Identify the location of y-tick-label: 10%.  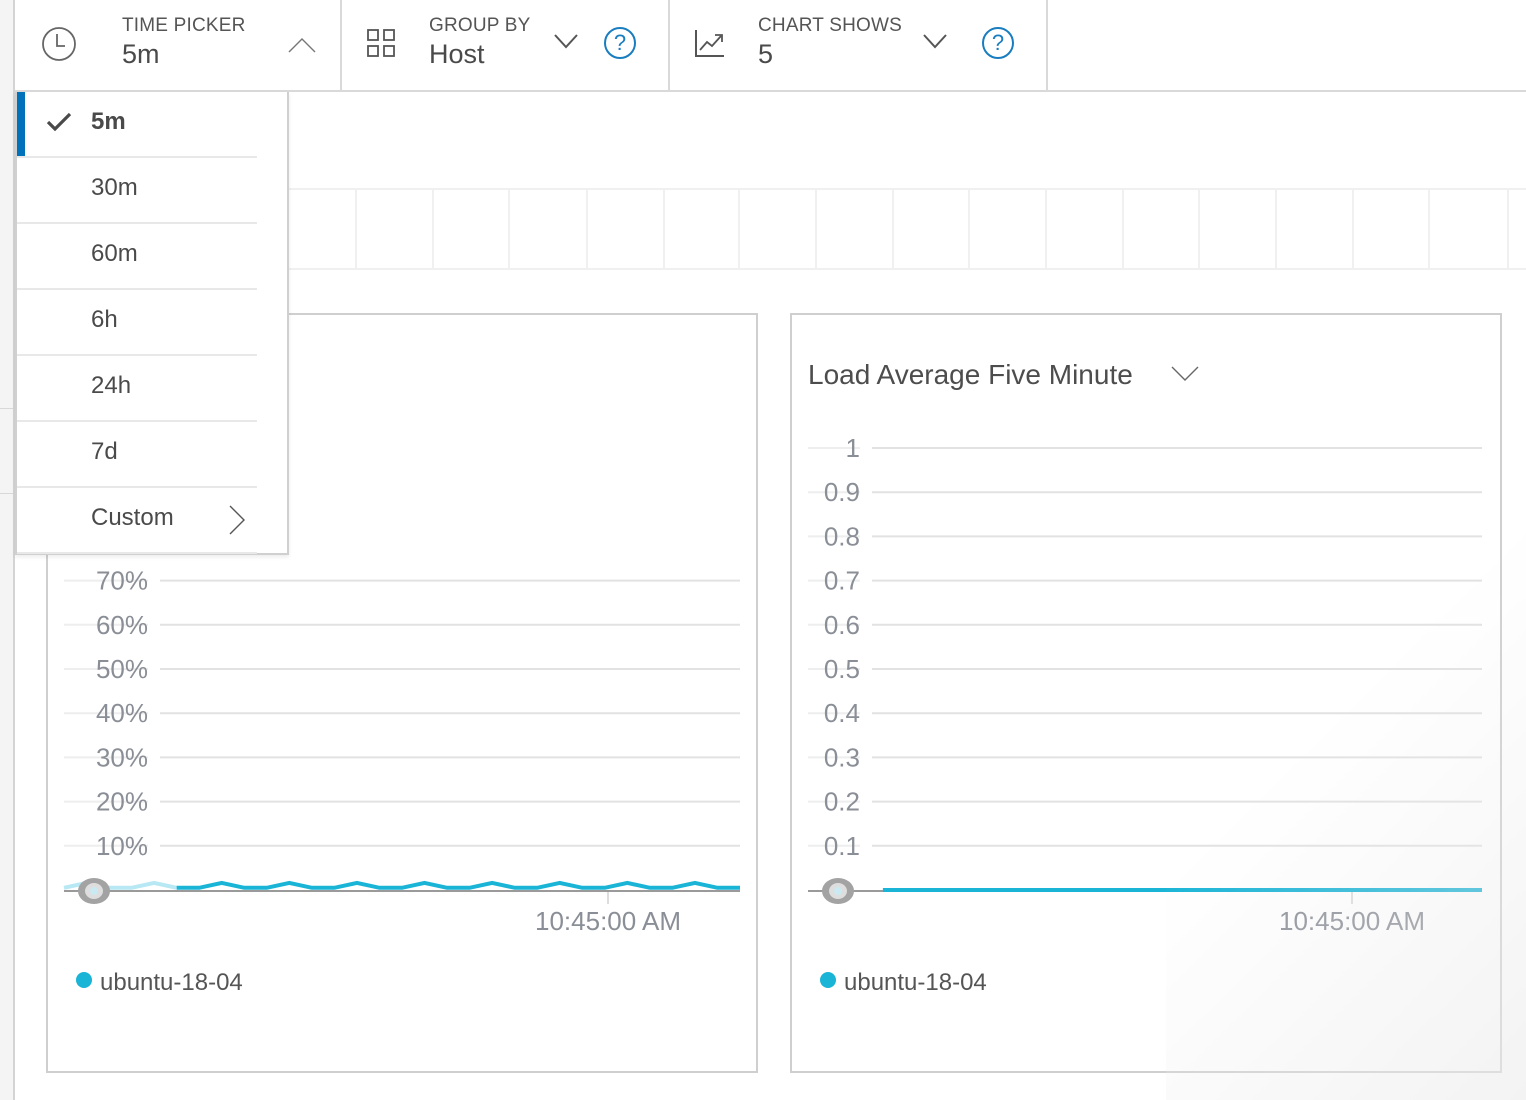
(122, 846).